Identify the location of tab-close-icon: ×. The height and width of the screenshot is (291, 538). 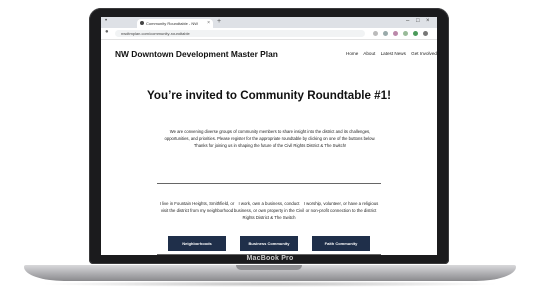
(208, 23).